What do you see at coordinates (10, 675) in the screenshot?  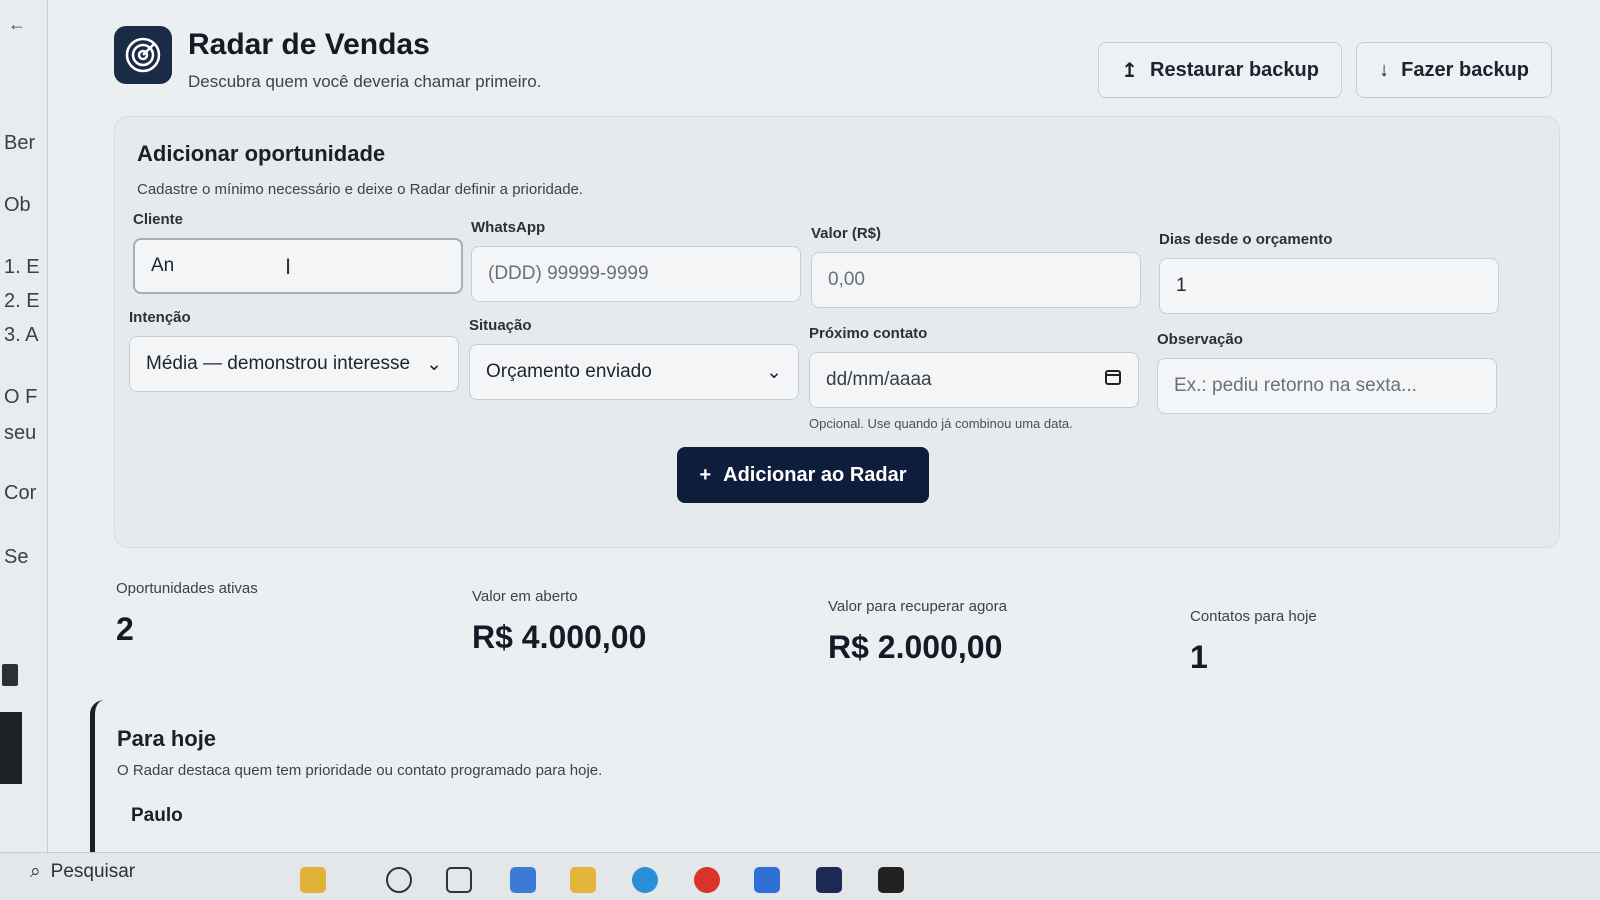 I see `document-icon` at bounding box center [10, 675].